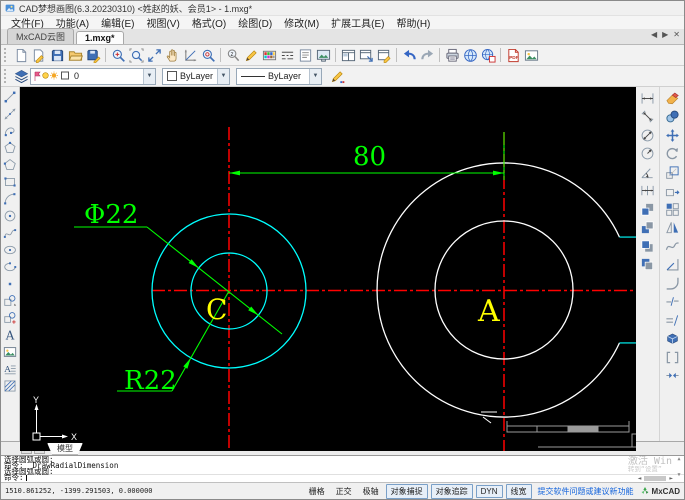 The width and height of the screenshot is (685, 500). I want to click on pencil-button, so click(251, 55).